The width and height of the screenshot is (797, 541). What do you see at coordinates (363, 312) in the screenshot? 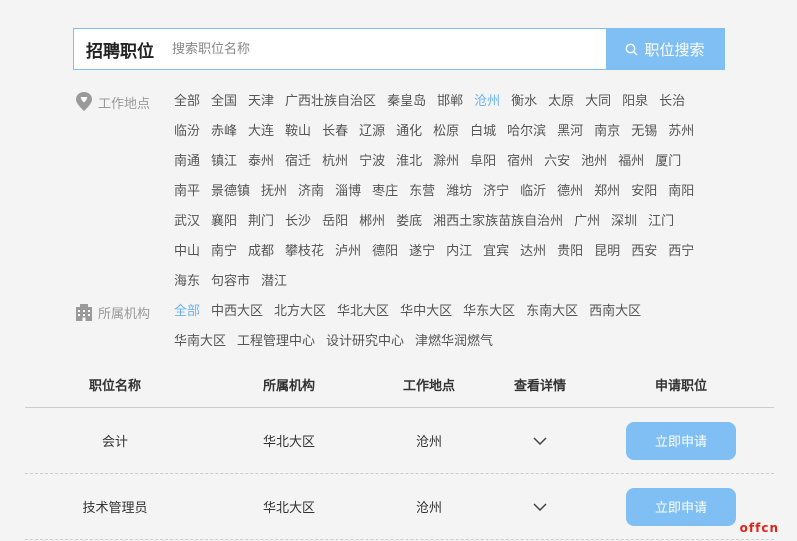
I see `organization-tag: 华北大区` at bounding box center [363, 312].